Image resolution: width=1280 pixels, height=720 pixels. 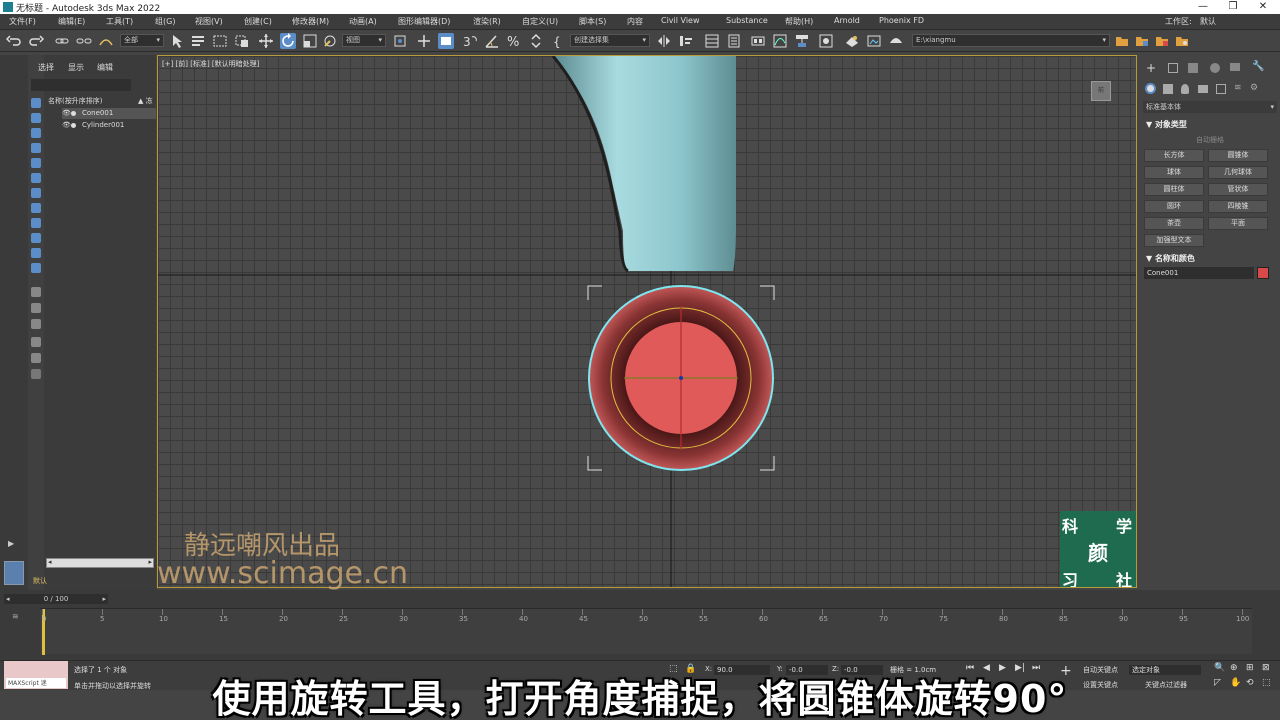 I want to click on rendered-frame-window-icon, so click(x=874, y=41).